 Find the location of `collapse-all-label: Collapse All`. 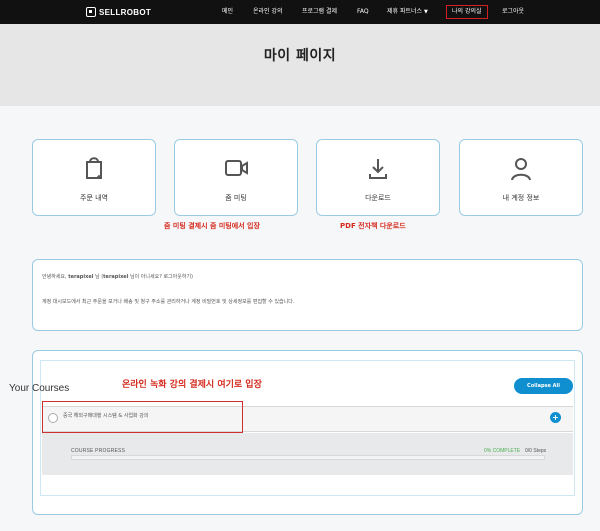

collapse-all-label: Collapse All is located at coordinates (543, 386).